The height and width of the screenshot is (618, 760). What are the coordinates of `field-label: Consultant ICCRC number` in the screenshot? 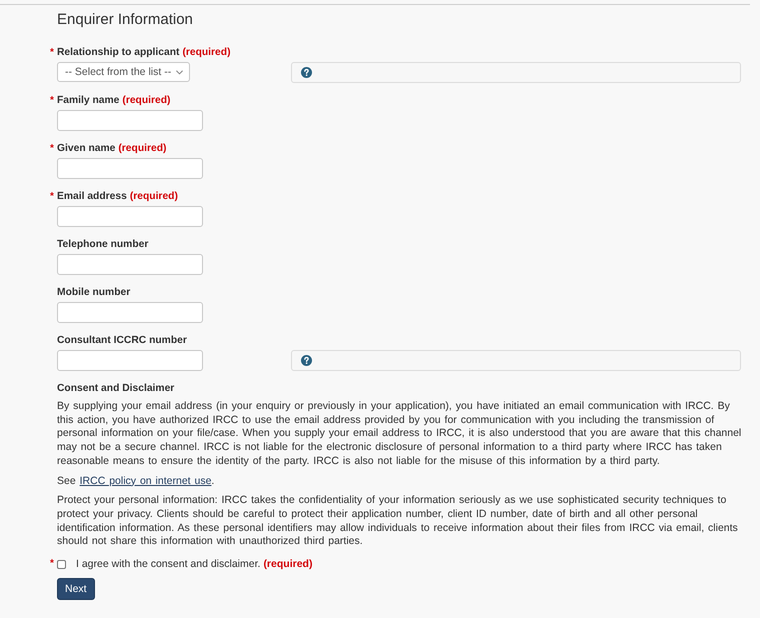 It's located at (122, 340).